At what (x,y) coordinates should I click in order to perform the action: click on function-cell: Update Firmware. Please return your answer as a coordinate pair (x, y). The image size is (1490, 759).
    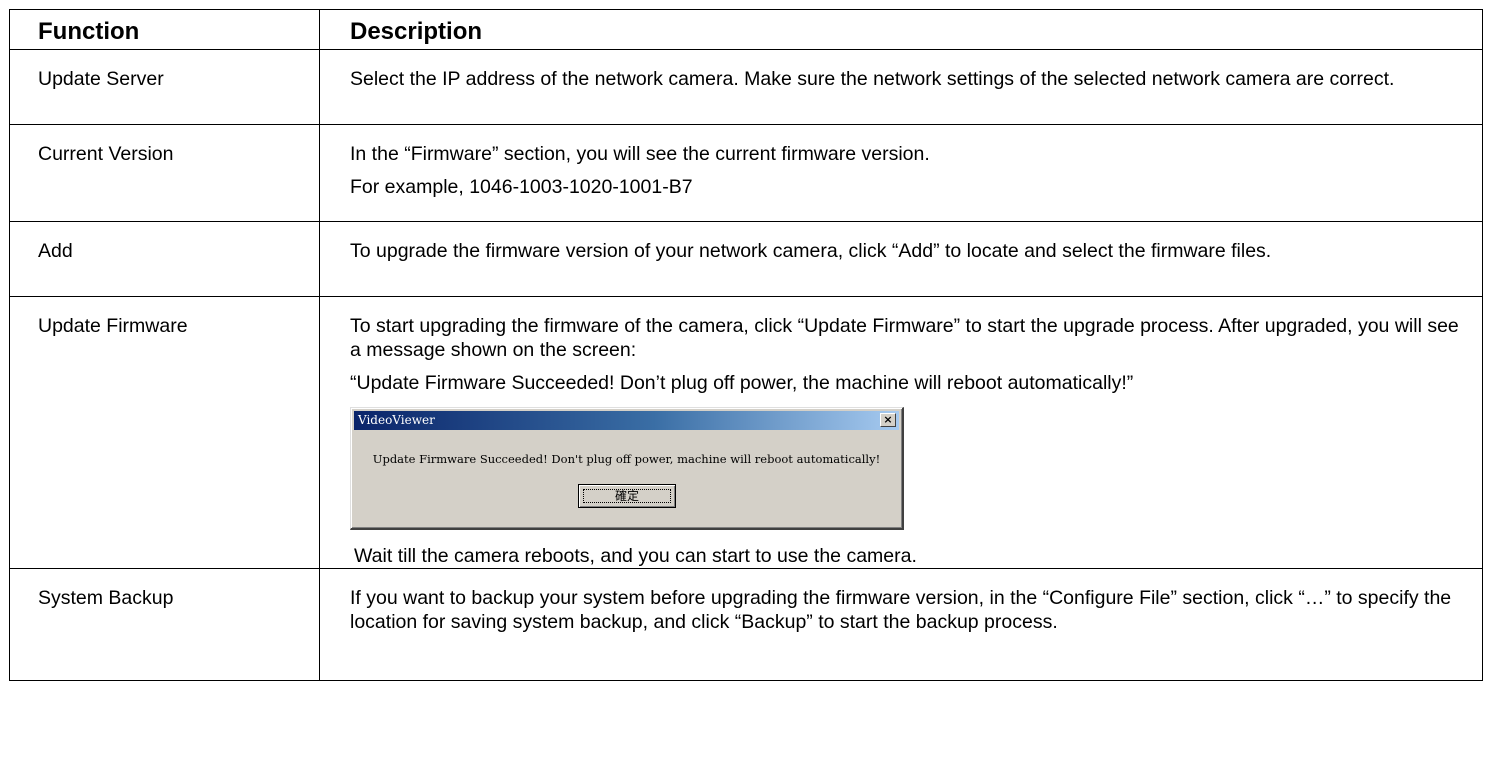
    Looking at the image, I should click on (164, 432).